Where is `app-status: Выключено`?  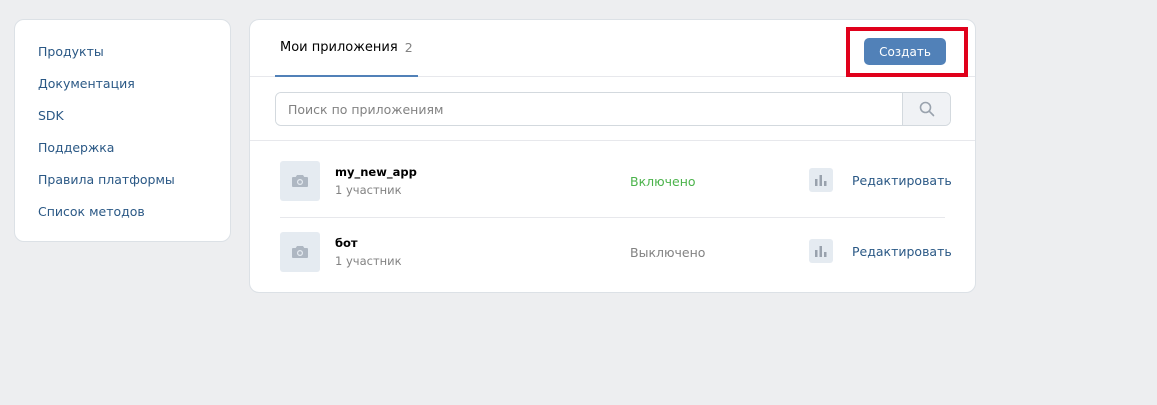 app-status: Выключено is located at coordinates (668, 252).